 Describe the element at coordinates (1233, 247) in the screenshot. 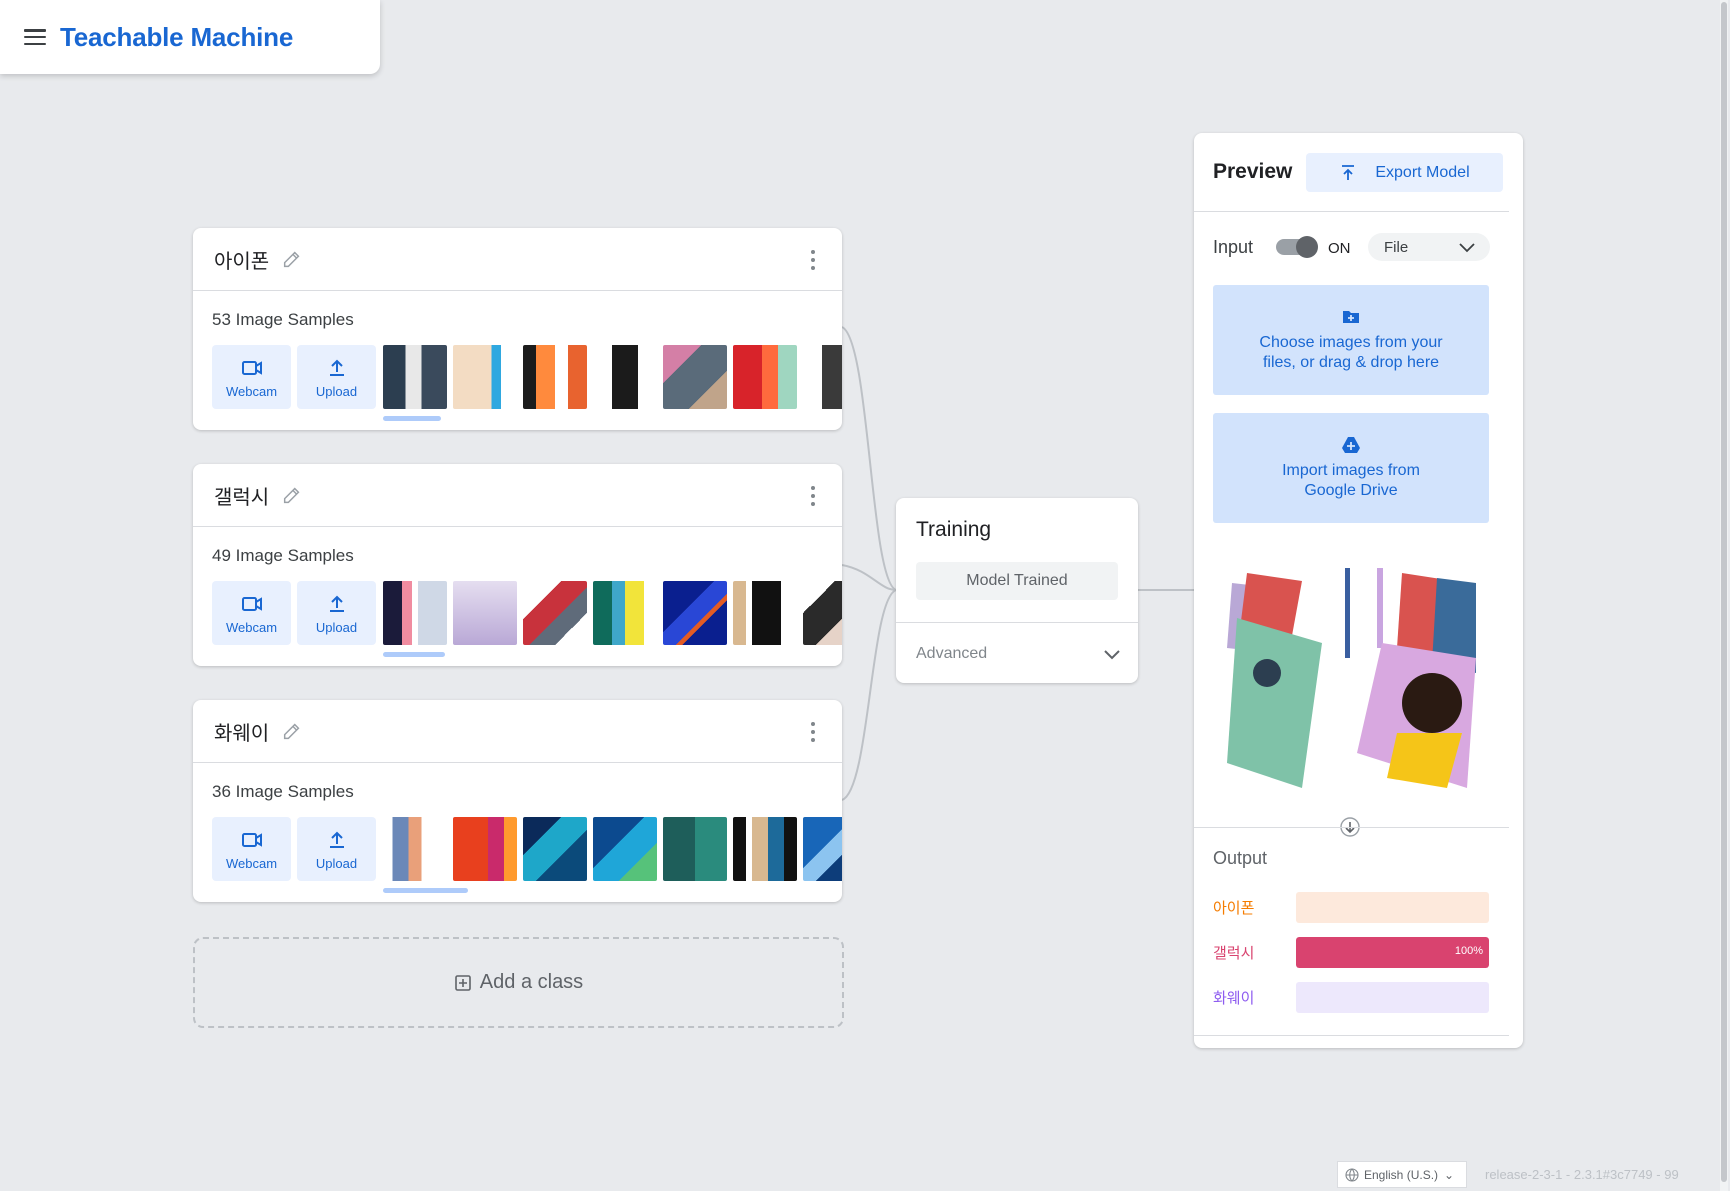

I see `input-label: Input` at that location.